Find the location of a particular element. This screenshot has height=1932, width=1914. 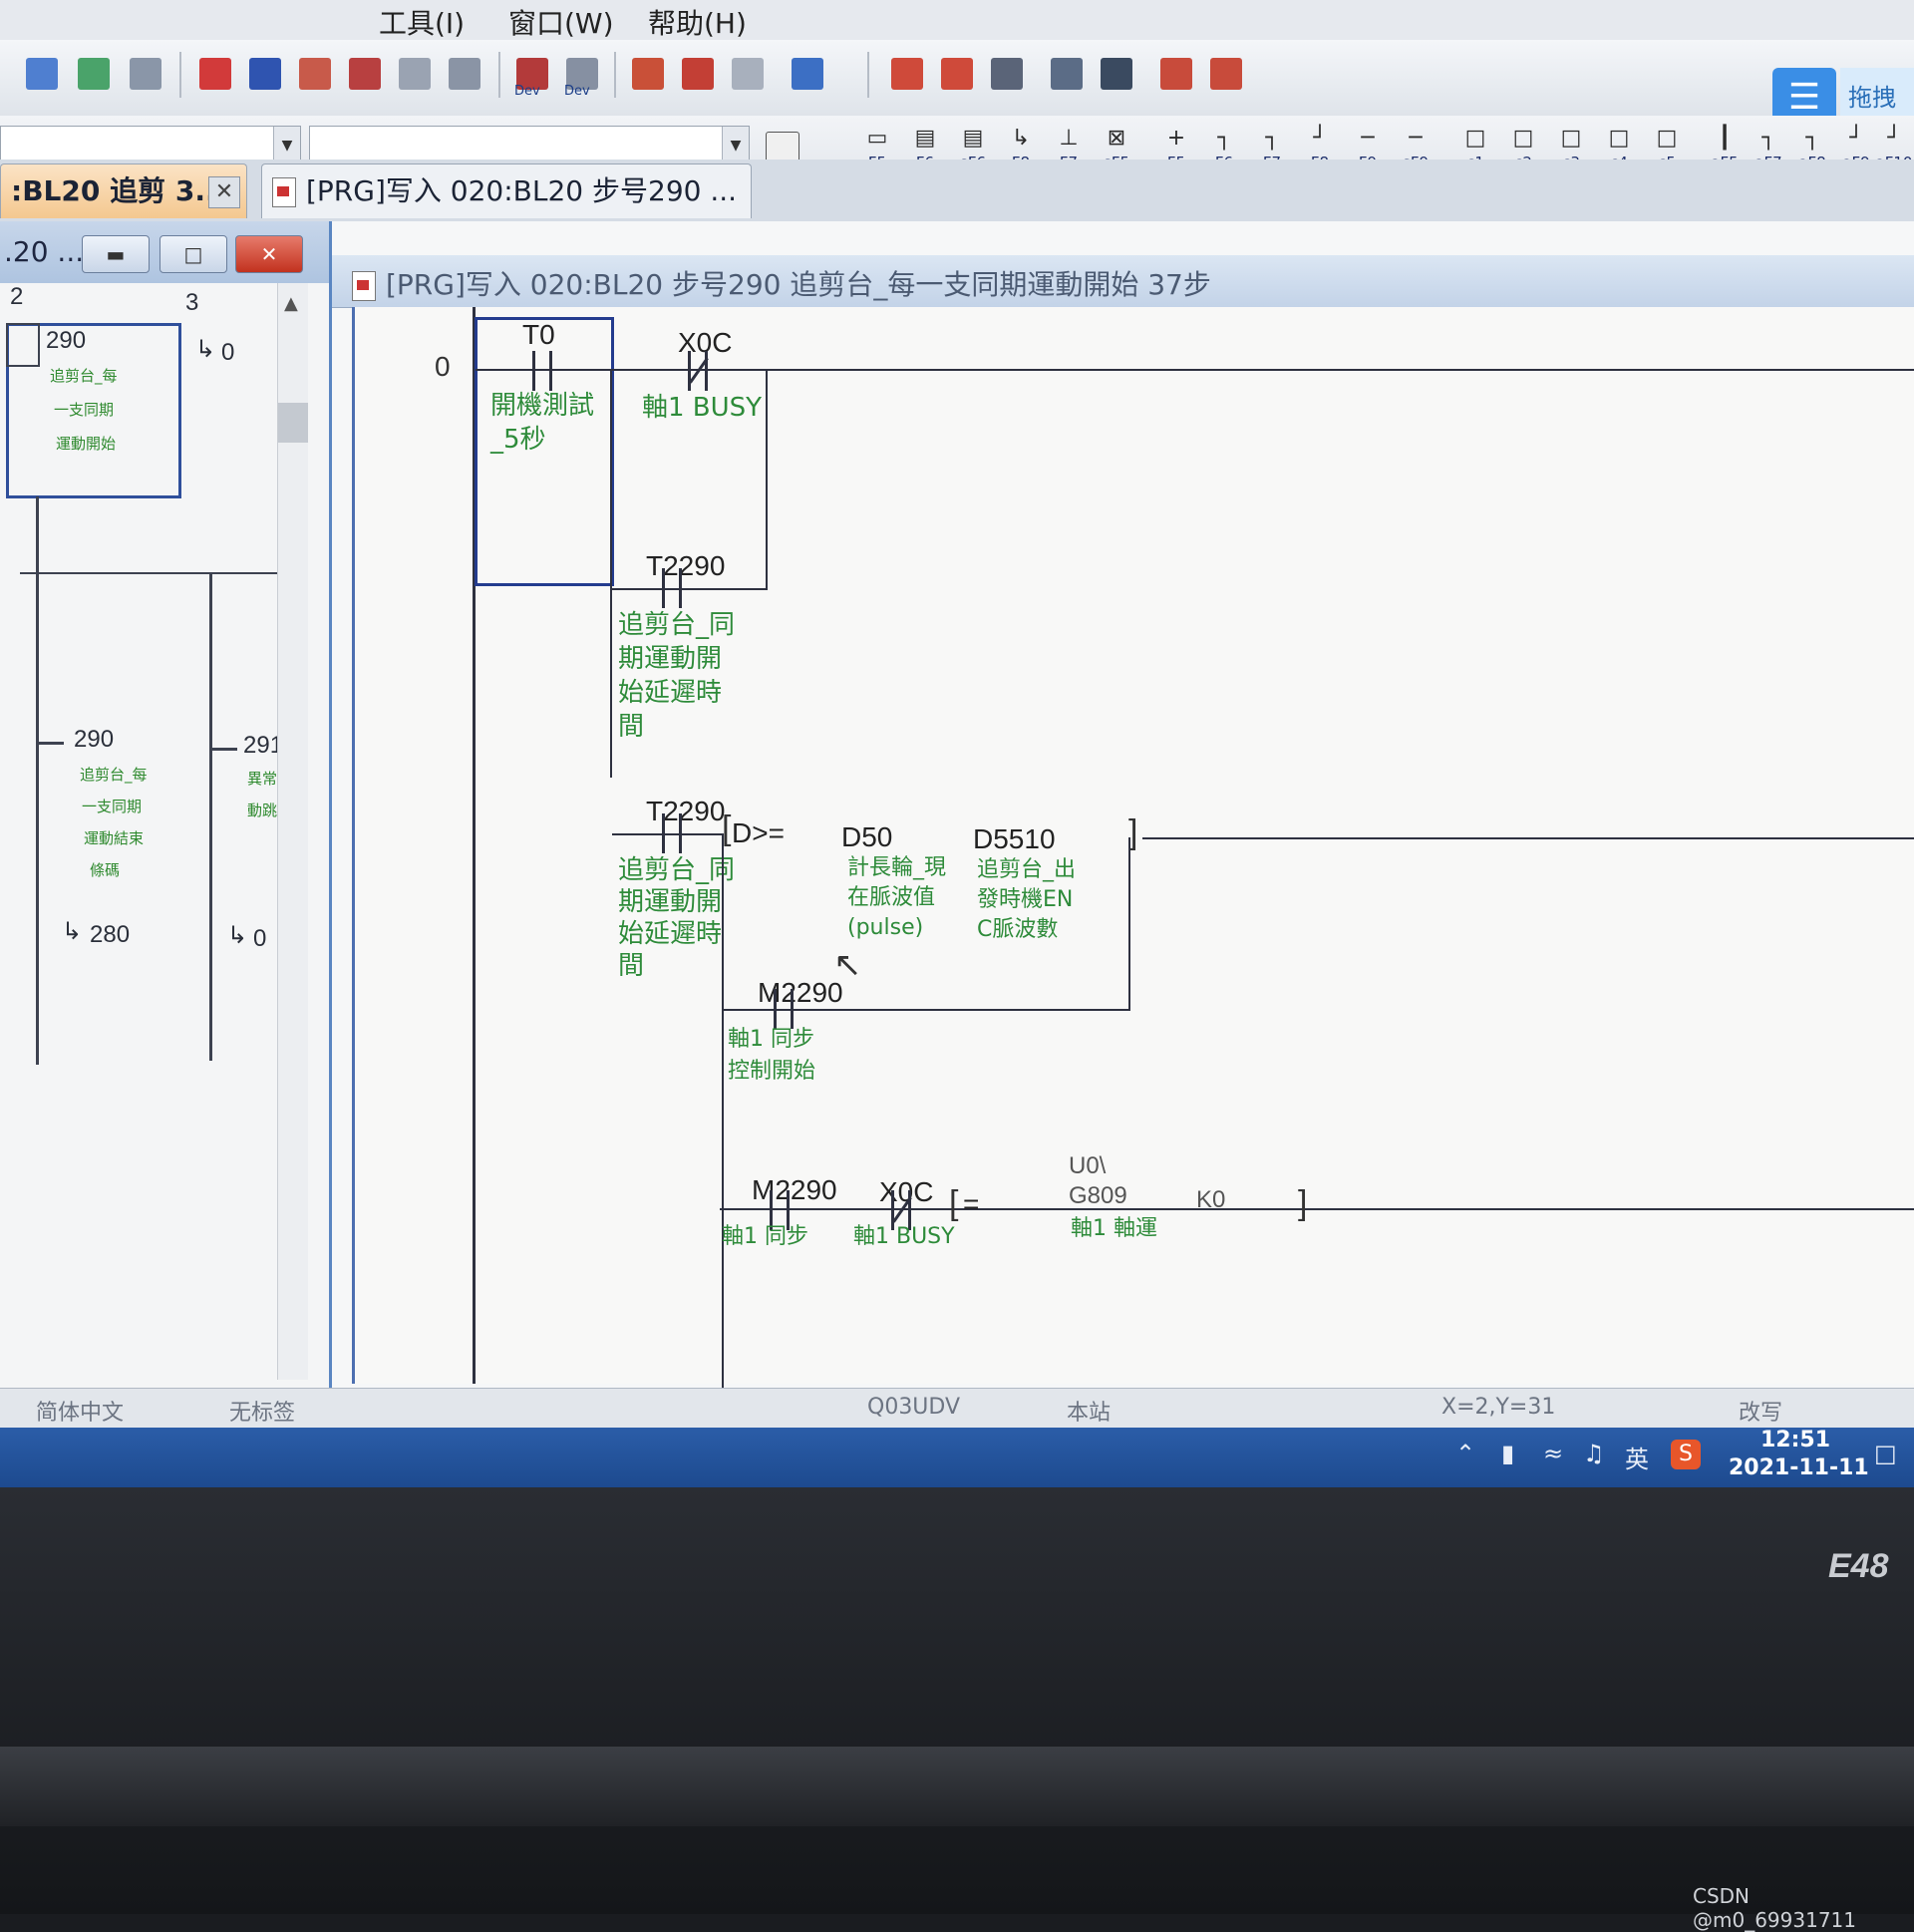

corner-line-icon: ┐ is located at coordinates (1224, 138).